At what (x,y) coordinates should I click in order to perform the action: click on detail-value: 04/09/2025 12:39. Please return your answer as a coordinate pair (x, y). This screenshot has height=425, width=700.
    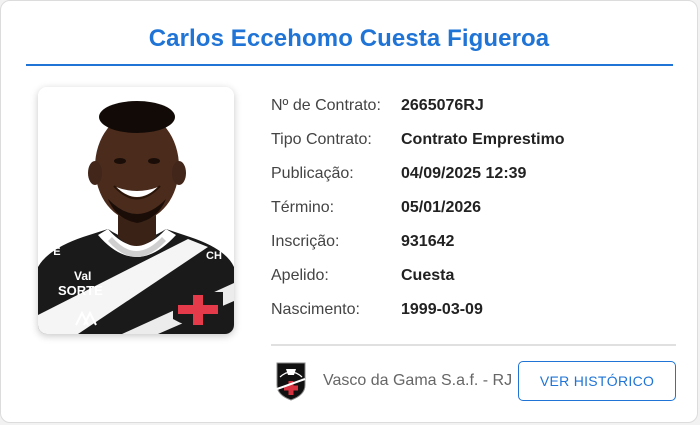
    Looking at the image, I should click on (464, 173).